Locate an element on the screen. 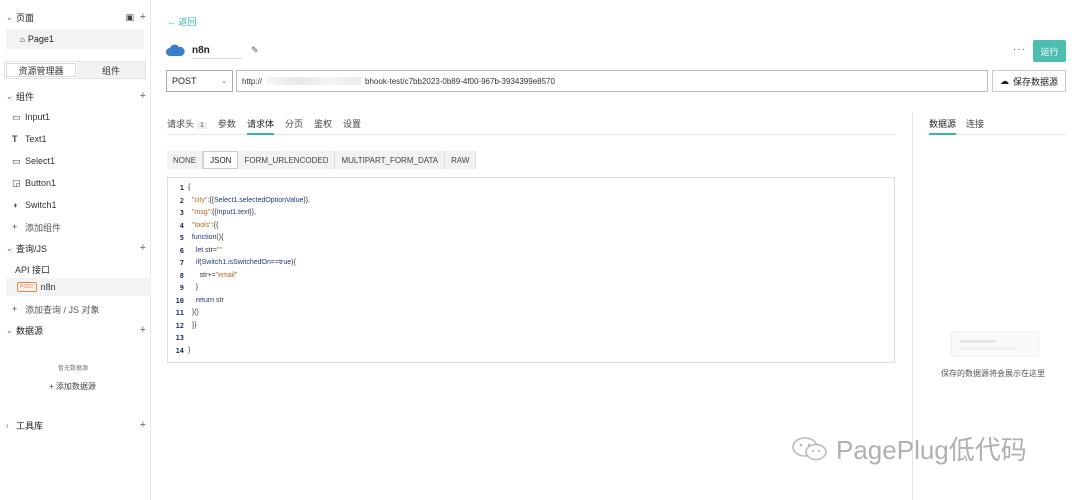  watermark: PagePlug低代码 is located at coordinates (908, 448).